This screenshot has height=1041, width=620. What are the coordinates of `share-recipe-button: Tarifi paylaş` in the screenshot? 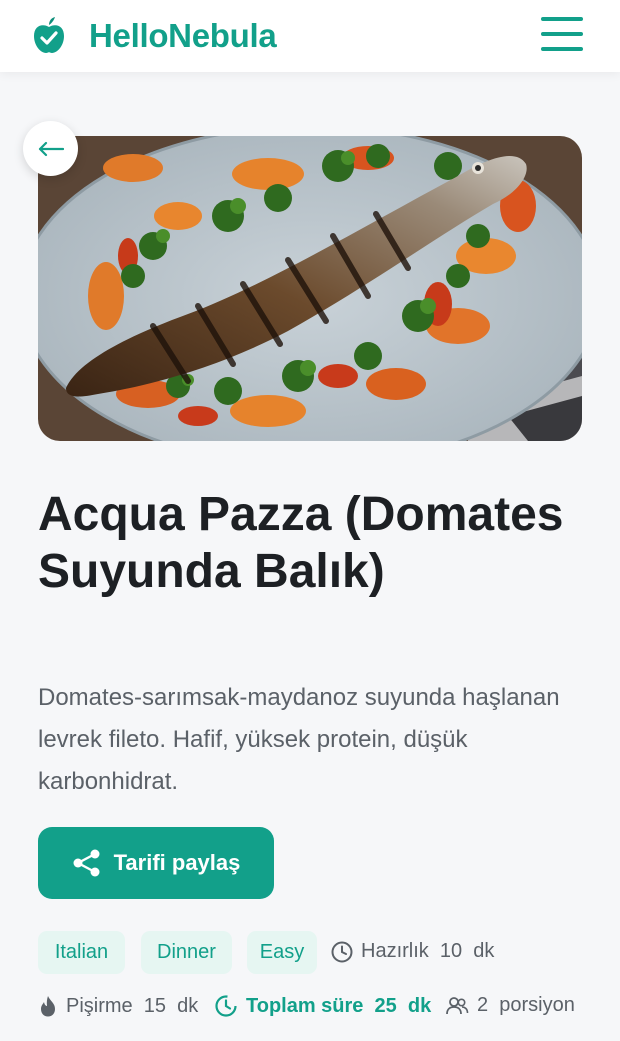 It's located at (156, 863).